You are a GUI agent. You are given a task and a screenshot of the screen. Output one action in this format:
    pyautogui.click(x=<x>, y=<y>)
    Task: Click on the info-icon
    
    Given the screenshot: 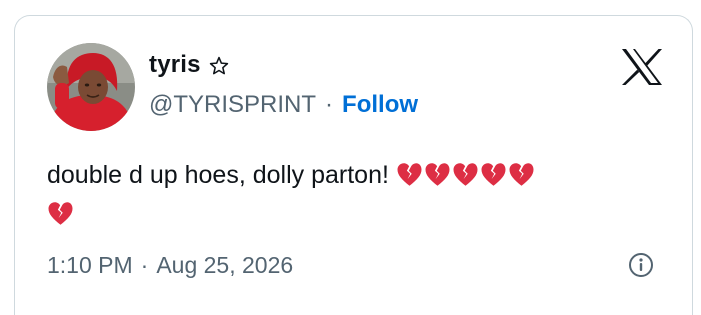 What is the action you would take?
    pyautogui.click(x=641, y=265)
    